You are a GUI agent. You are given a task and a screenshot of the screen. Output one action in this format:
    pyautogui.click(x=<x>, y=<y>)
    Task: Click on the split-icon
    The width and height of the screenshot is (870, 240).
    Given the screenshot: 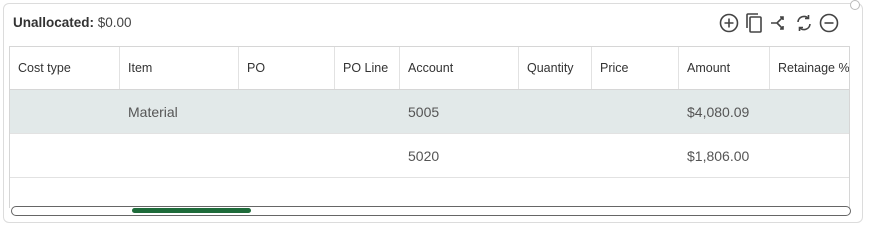 What is the action you would take?
    pyautogui.click(x=779, y=23)
    